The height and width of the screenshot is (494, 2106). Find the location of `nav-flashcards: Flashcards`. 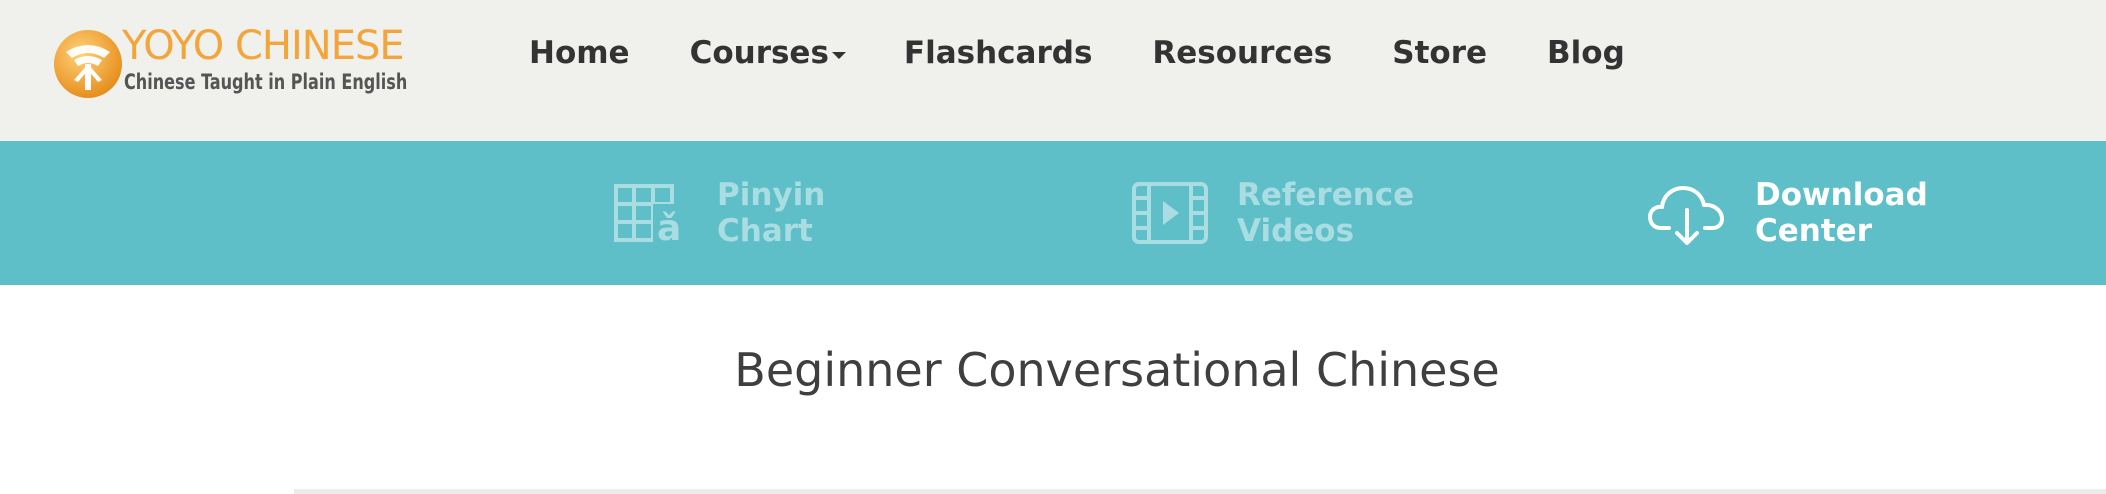

nav-flashcards: Flashcards is located at coordinates (998, 53).